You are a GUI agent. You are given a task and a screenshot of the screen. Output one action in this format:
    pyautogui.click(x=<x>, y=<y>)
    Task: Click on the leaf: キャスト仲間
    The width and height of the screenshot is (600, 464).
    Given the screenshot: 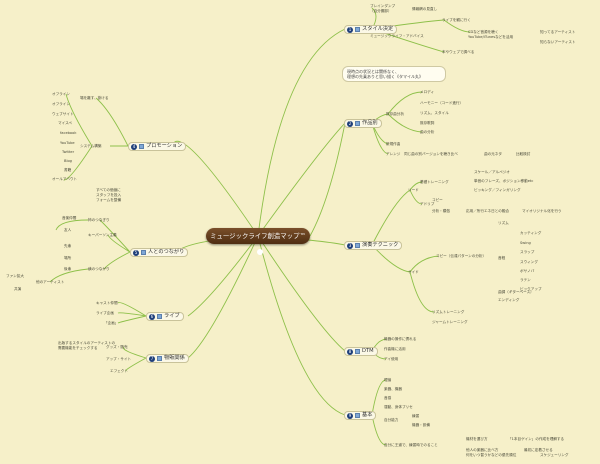 What is the action you would take?
    pyautogui.click(x=107, y=303)
    